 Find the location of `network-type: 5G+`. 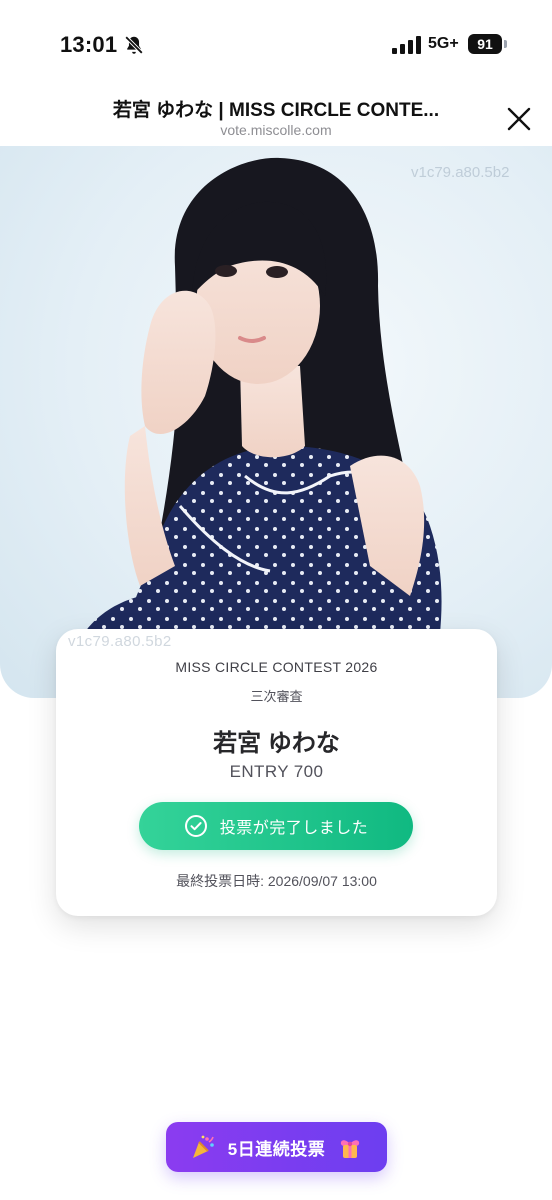

network-type: 5G+ is located at coordinates (443, 43).